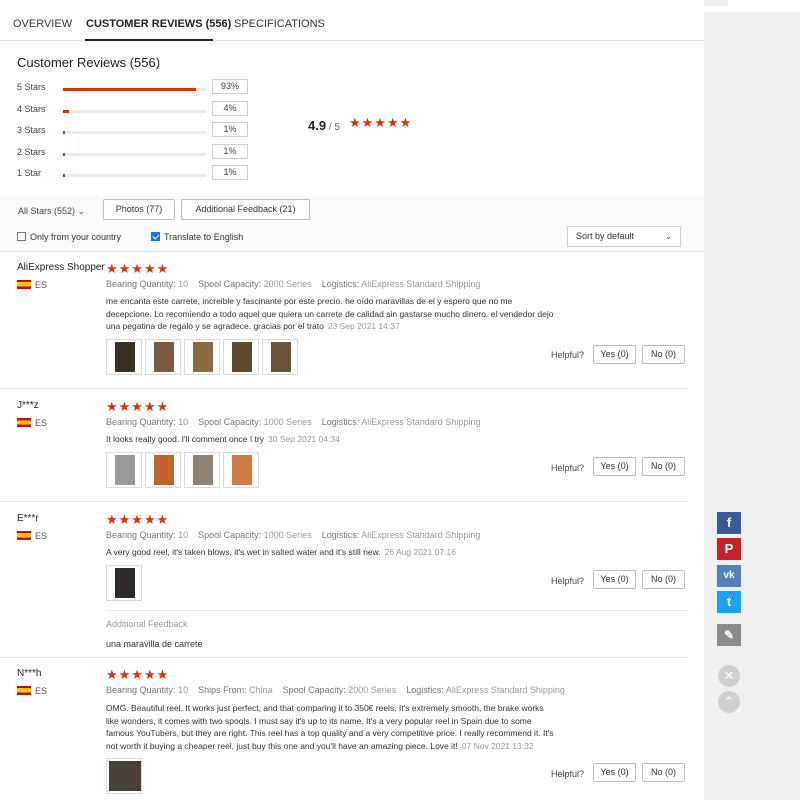 Image resolution: width=800 pixels, height=800 pixels. I want to click on additional-feedback-filter-button: Additional Feedback (21), so click(245, 209).